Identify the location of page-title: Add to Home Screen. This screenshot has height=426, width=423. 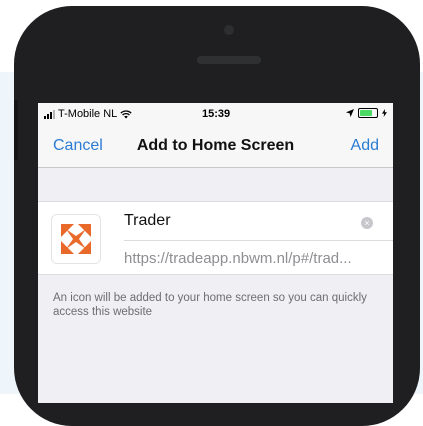
(215, 145).